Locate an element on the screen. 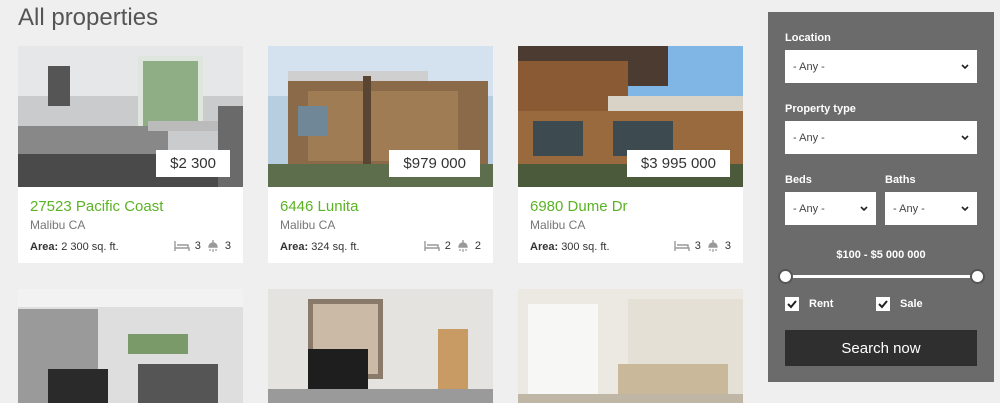 The image size is (1000, 403). listing-title: 27523 Pacific Coast is located at coordinates (96, 206).